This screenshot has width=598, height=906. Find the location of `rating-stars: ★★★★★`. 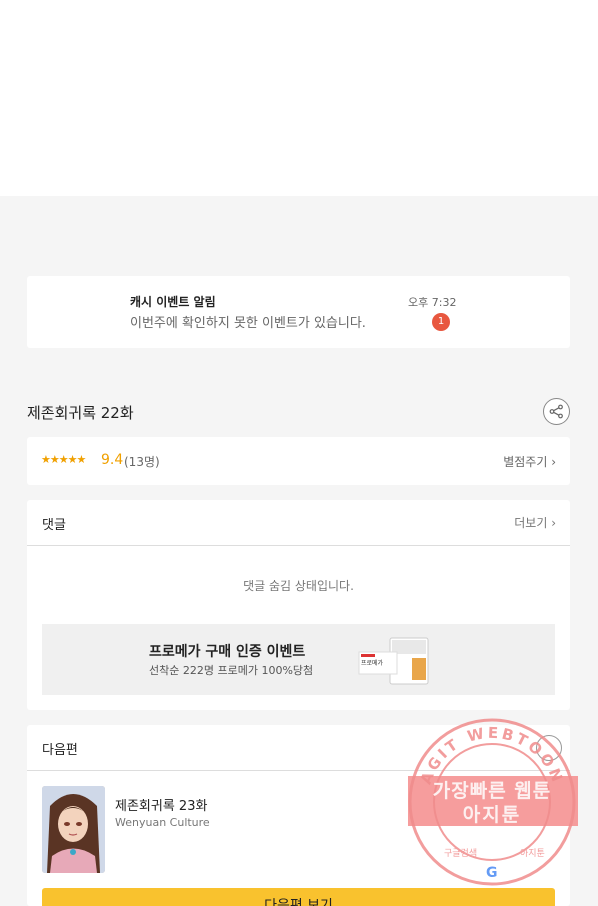

rating-stars: ★★★★★ is located at coordinates (63, 459).